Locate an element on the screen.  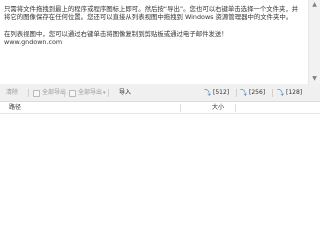
export-size-256-button: ⤵ [256] is located at coordinates (252, 93).